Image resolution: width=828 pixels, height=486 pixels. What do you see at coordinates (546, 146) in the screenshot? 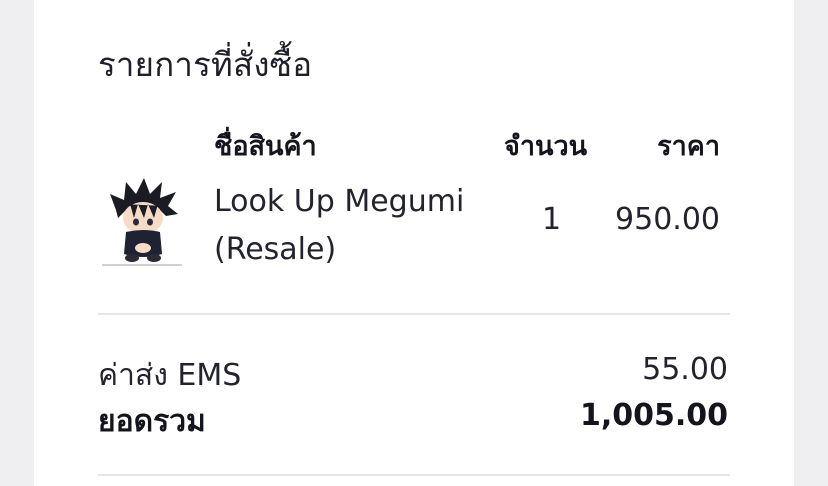
I see `column-header-qty: จำนวน` at bounding box center [546, 146].